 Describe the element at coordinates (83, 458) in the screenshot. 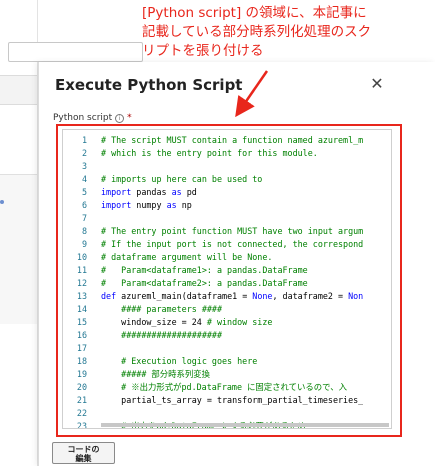

I see `edit-code-button-line2: 編集` at that location.